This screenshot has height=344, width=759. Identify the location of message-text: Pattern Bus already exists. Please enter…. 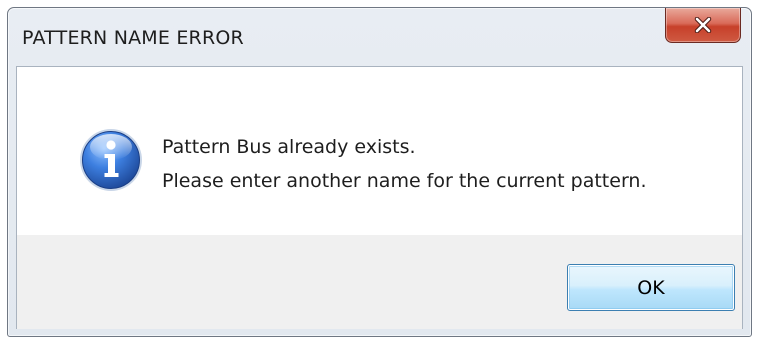
(404, 164).